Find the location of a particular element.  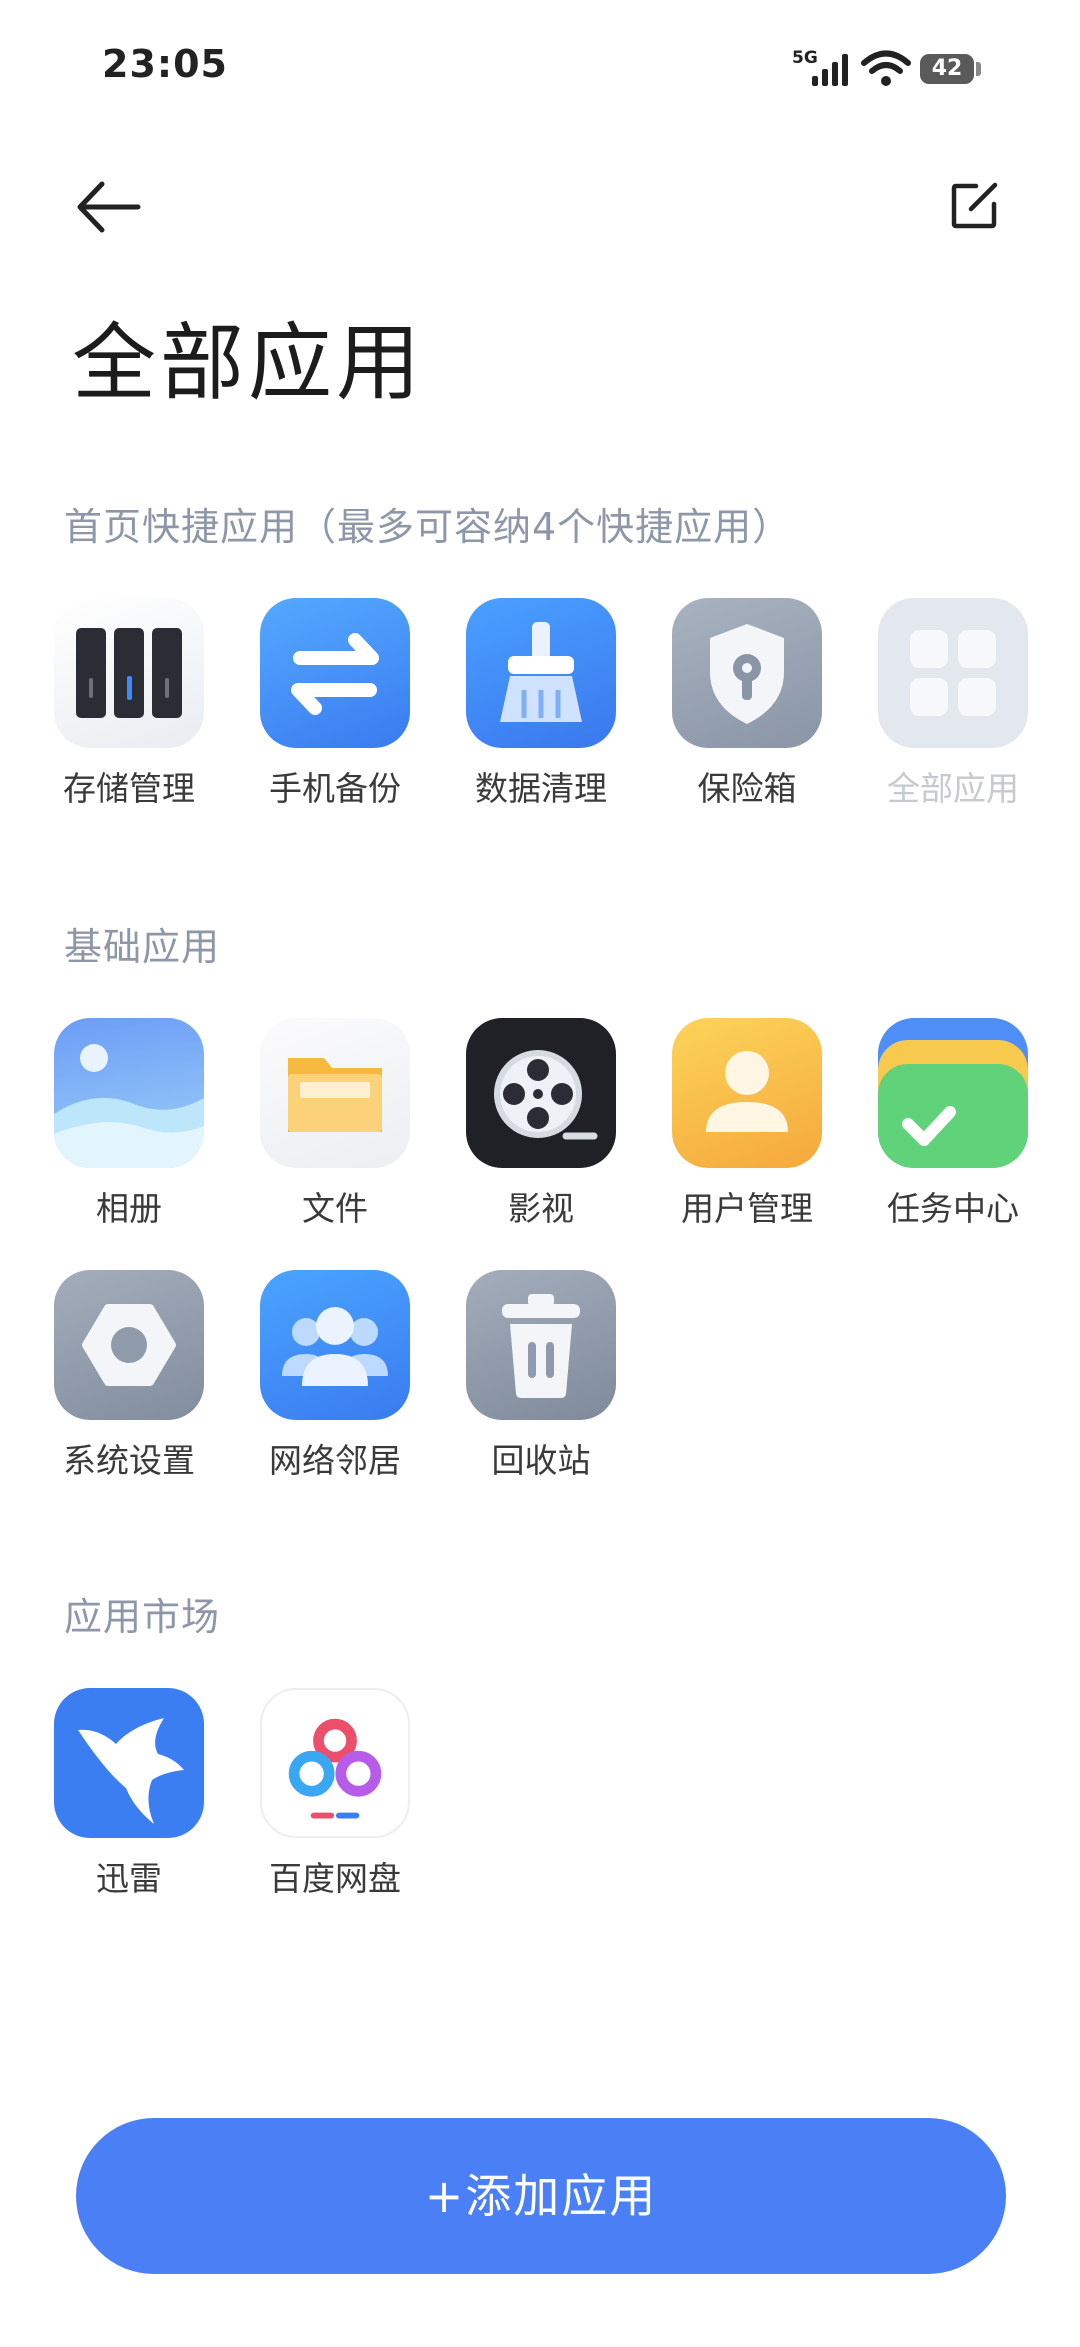

app-album: 相册 is located at coordinates (129, 1124).